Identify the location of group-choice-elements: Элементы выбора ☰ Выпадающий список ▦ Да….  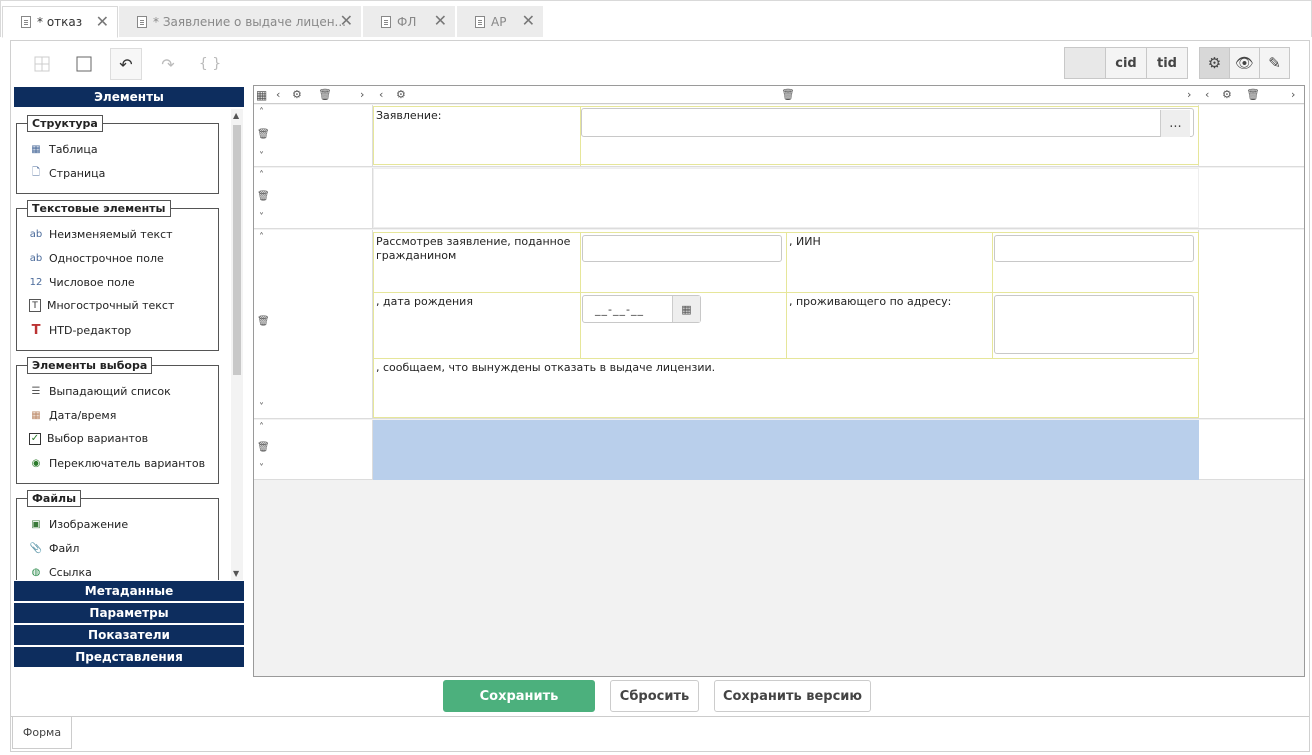
(117, 420).